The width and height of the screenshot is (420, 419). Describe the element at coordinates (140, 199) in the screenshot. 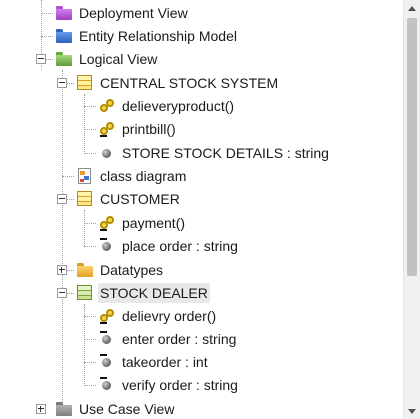

I see `tree-item-label: CUSTOMER` at that location.